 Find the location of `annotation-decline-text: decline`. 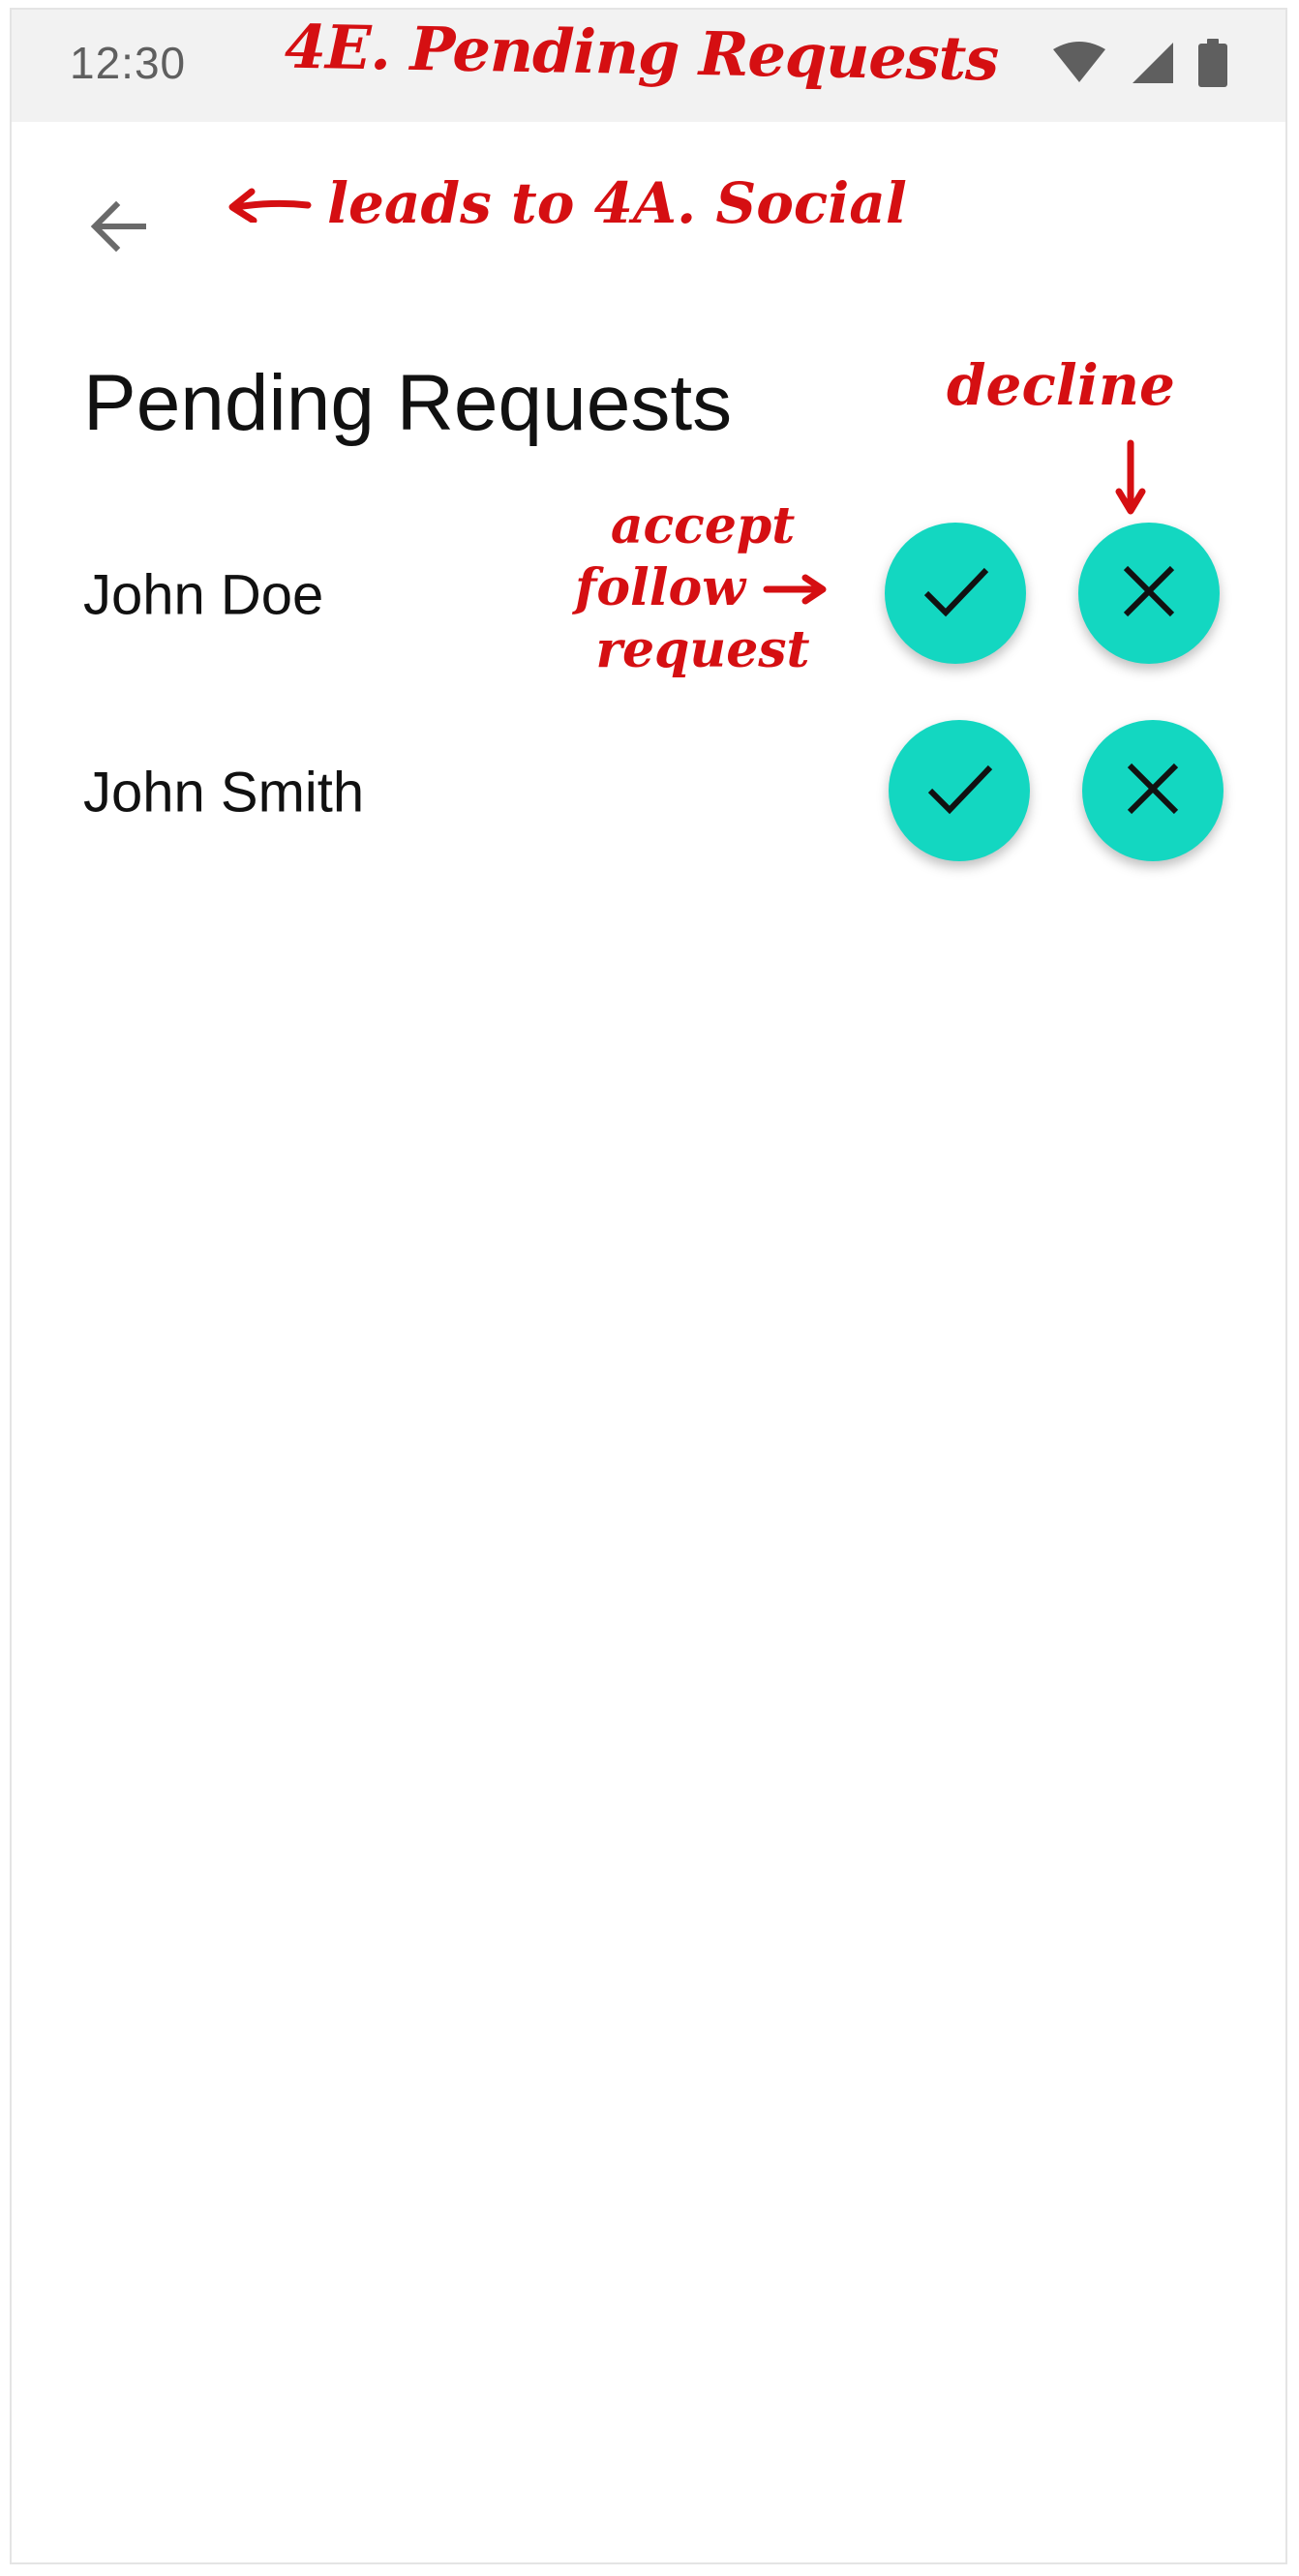

annotation-decline-text: decline is located at coordinates (1061, 385).